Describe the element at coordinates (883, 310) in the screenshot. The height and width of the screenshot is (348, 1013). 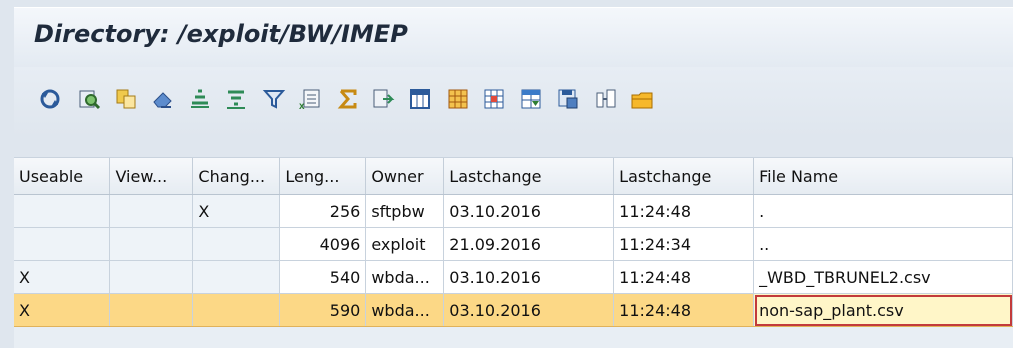
I see `cell-file-name-focused: non-sap_plant.csv` at that location.